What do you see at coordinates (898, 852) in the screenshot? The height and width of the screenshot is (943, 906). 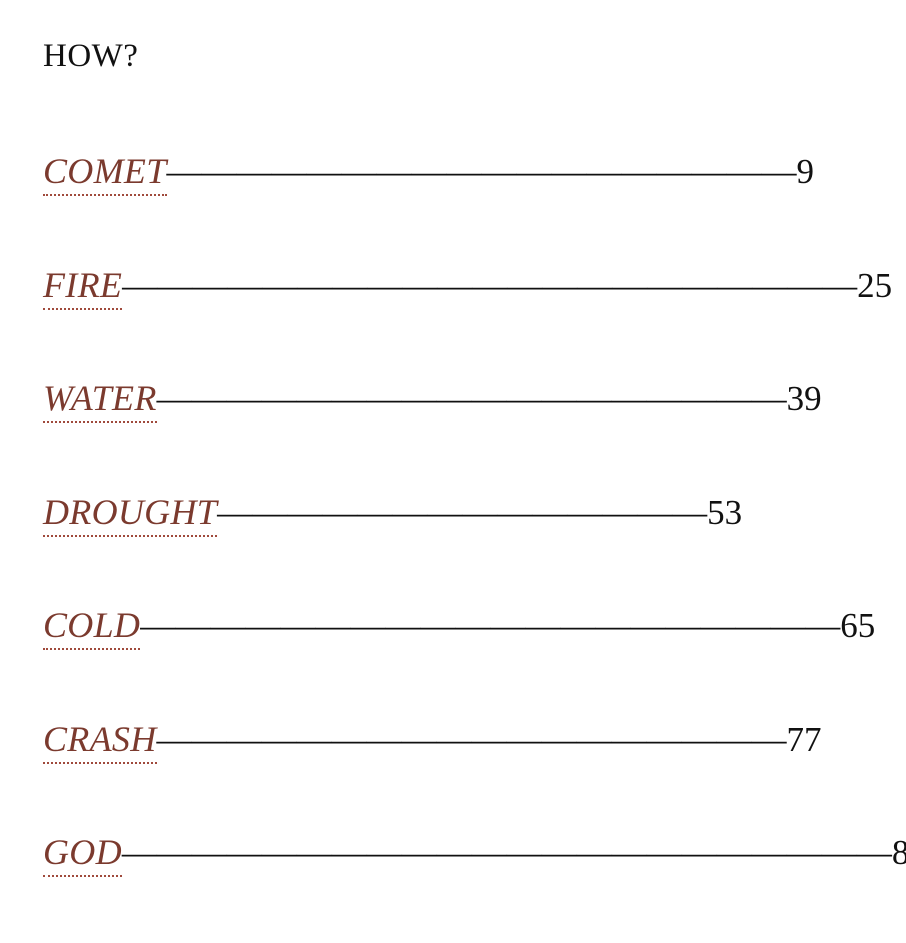 I see `toc-page-number: 87` at bounding box center [898, 852].